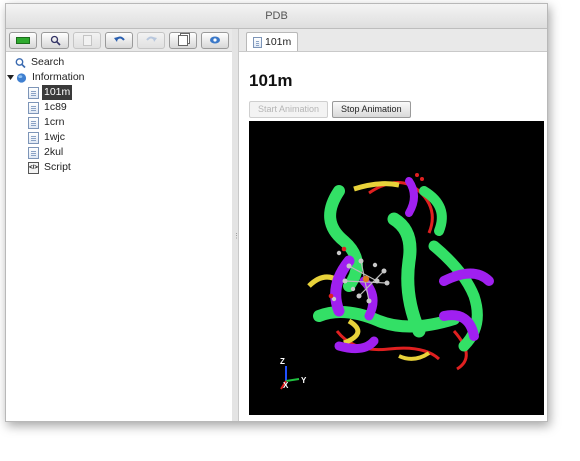 This screenshot has height=461, width=580. I want to click on undo-icon, so click(119, 39).